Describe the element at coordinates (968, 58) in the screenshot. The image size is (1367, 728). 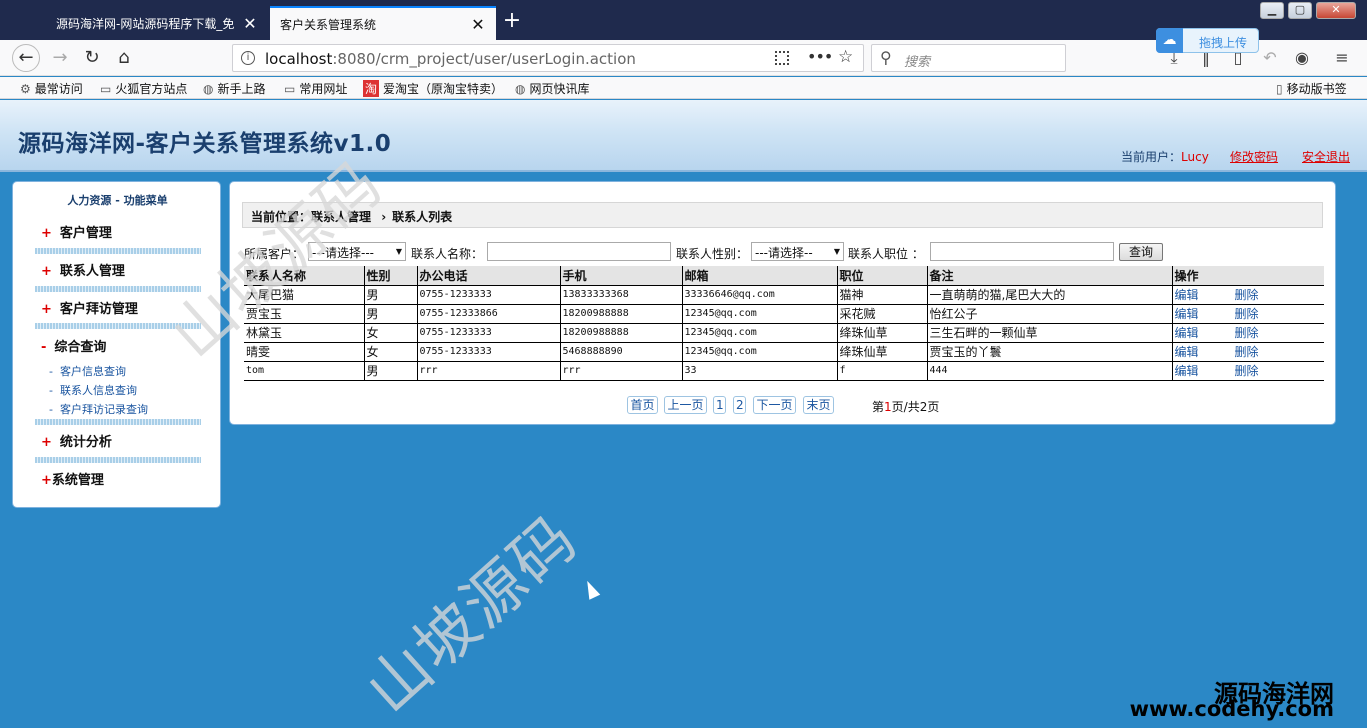
I see `search-input: ⚲ 搜索` at that location.